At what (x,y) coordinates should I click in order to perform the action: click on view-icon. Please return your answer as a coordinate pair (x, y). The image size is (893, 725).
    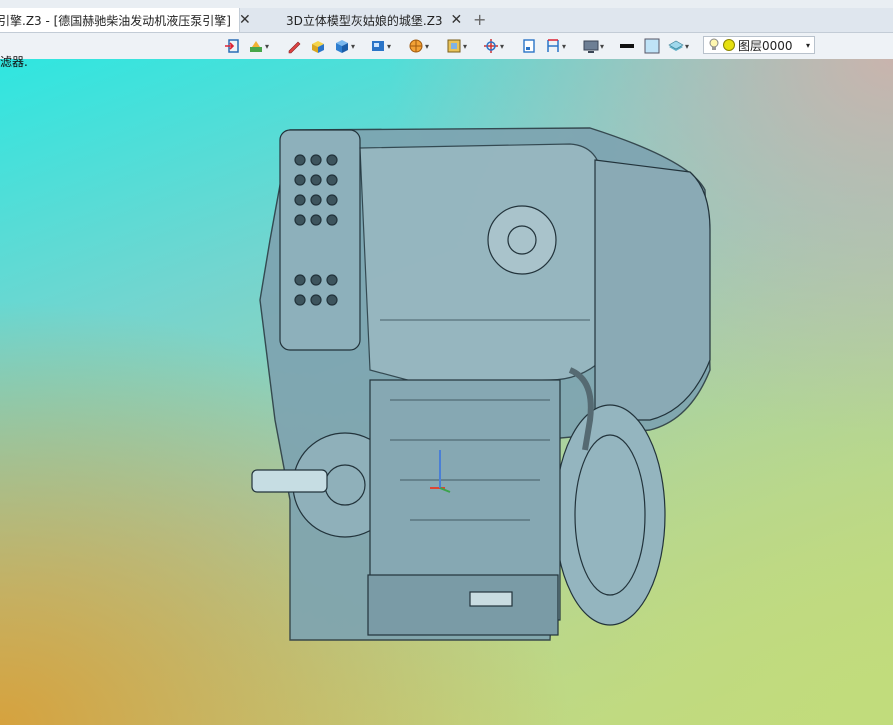
    Looking at the image, I should click on (378, 46).